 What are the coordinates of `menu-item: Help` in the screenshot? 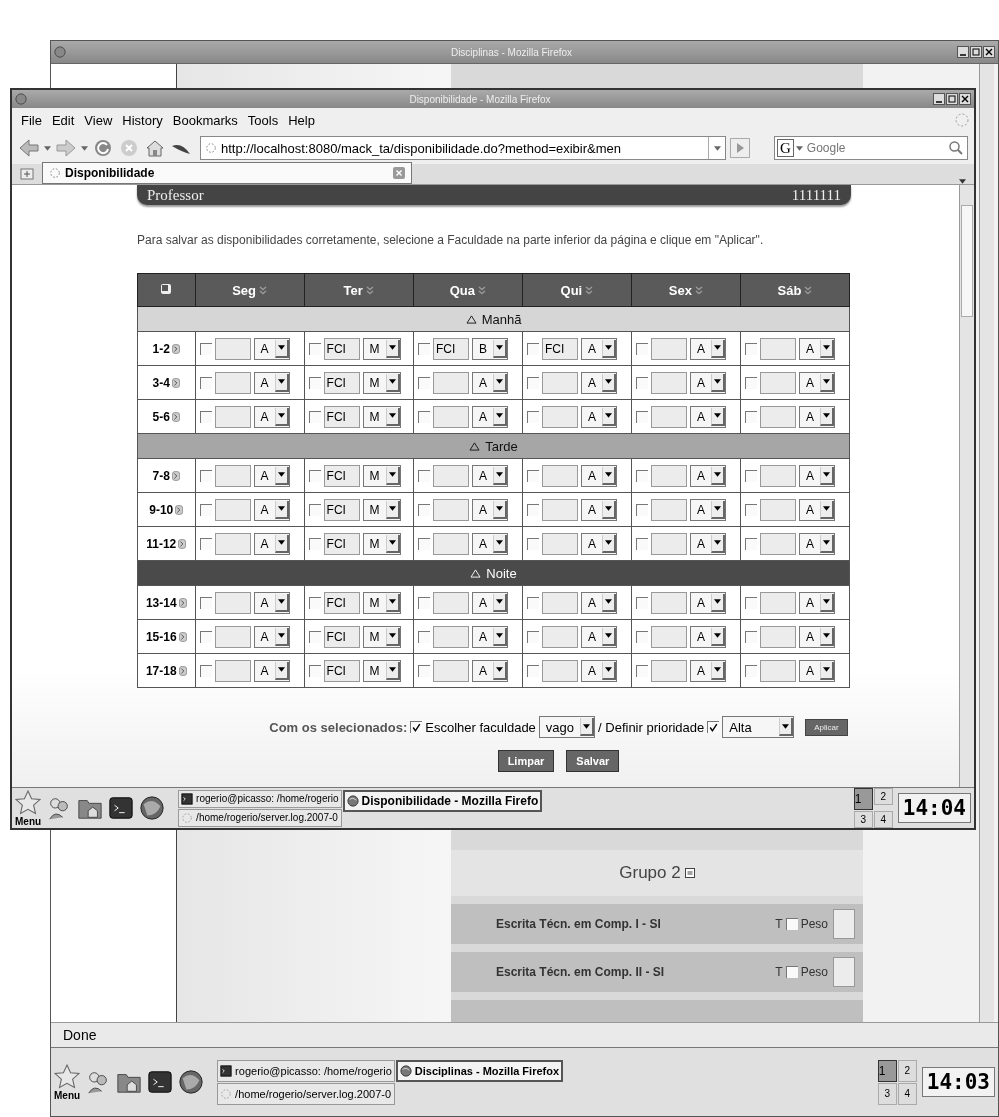 It's located at (301, 120).